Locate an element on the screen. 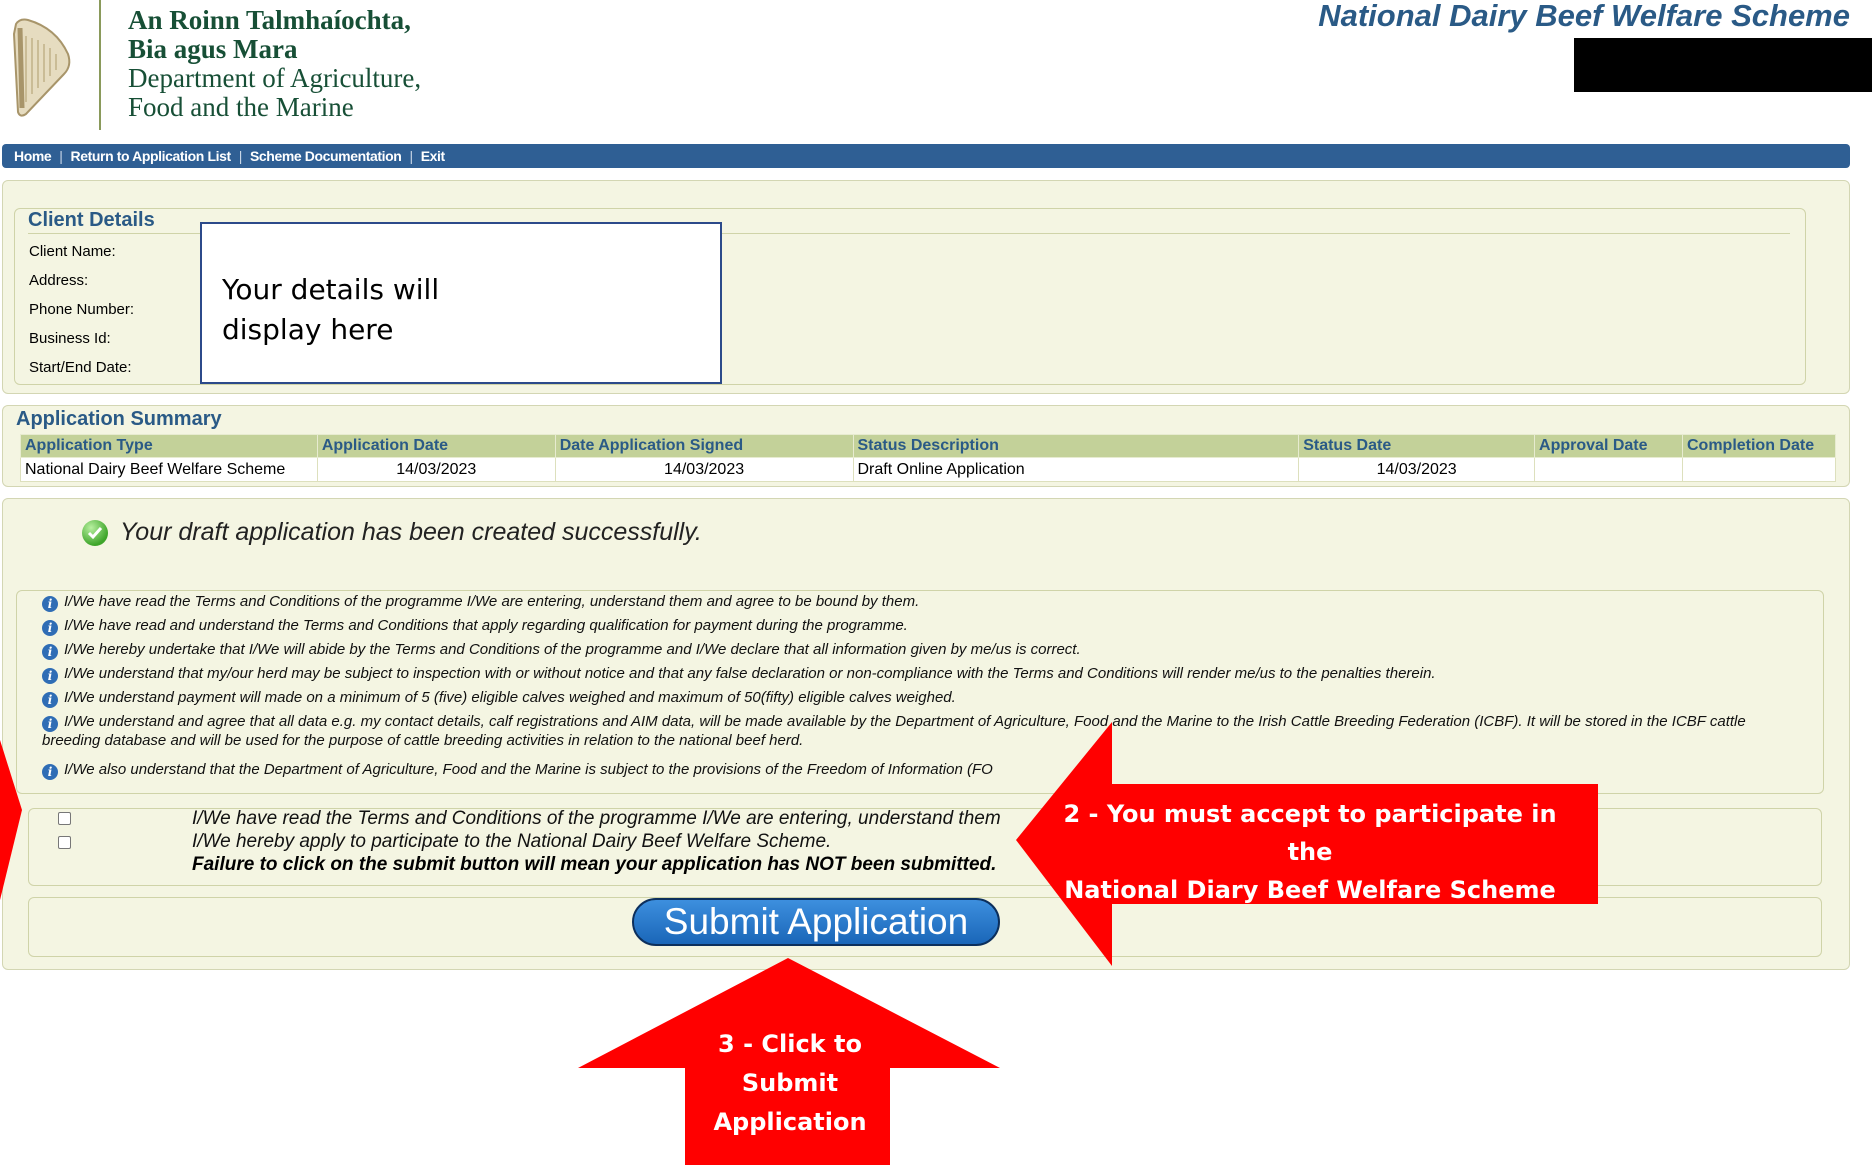 This screenshot has height=1165, width=1874. callout-3-line3: Application is located at coordinates (790, 1122).